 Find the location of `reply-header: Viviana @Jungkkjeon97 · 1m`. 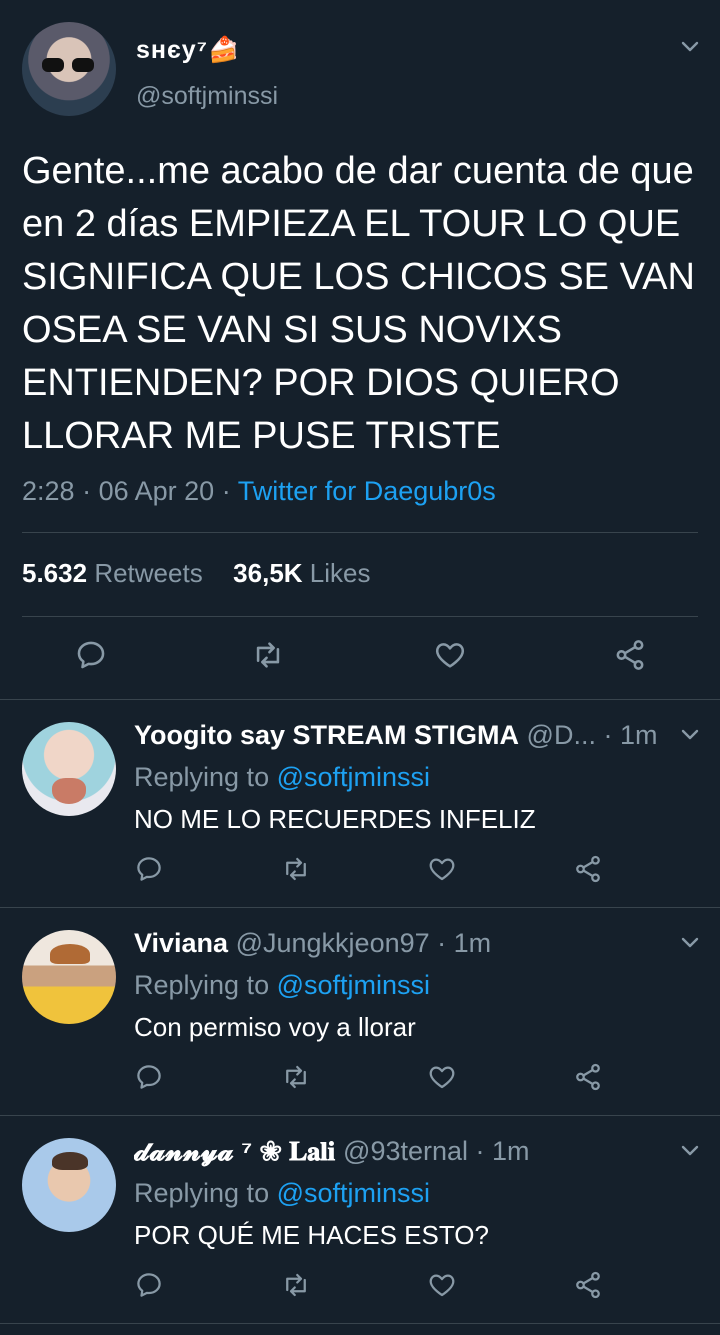

reply-header: Viviana @Jungkkjeon97 · 1m is located at coordinates (399, 943).